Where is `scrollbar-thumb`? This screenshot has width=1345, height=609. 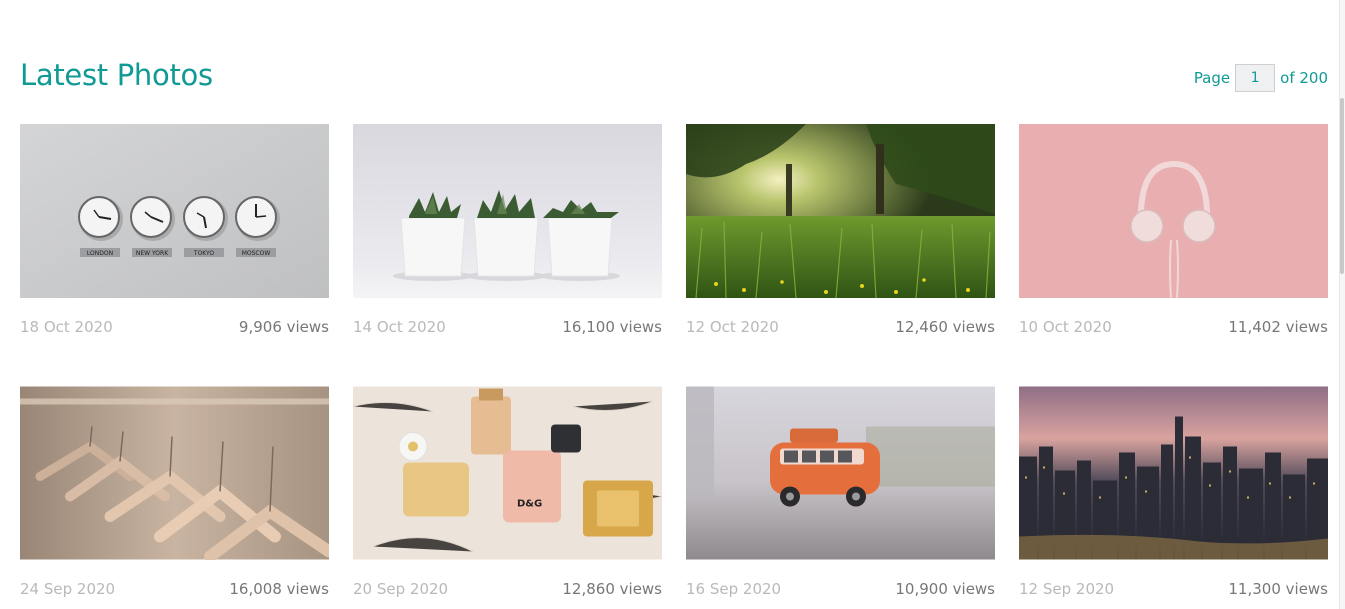
scrollbar-thumb is located at coordinates (1342, 186).